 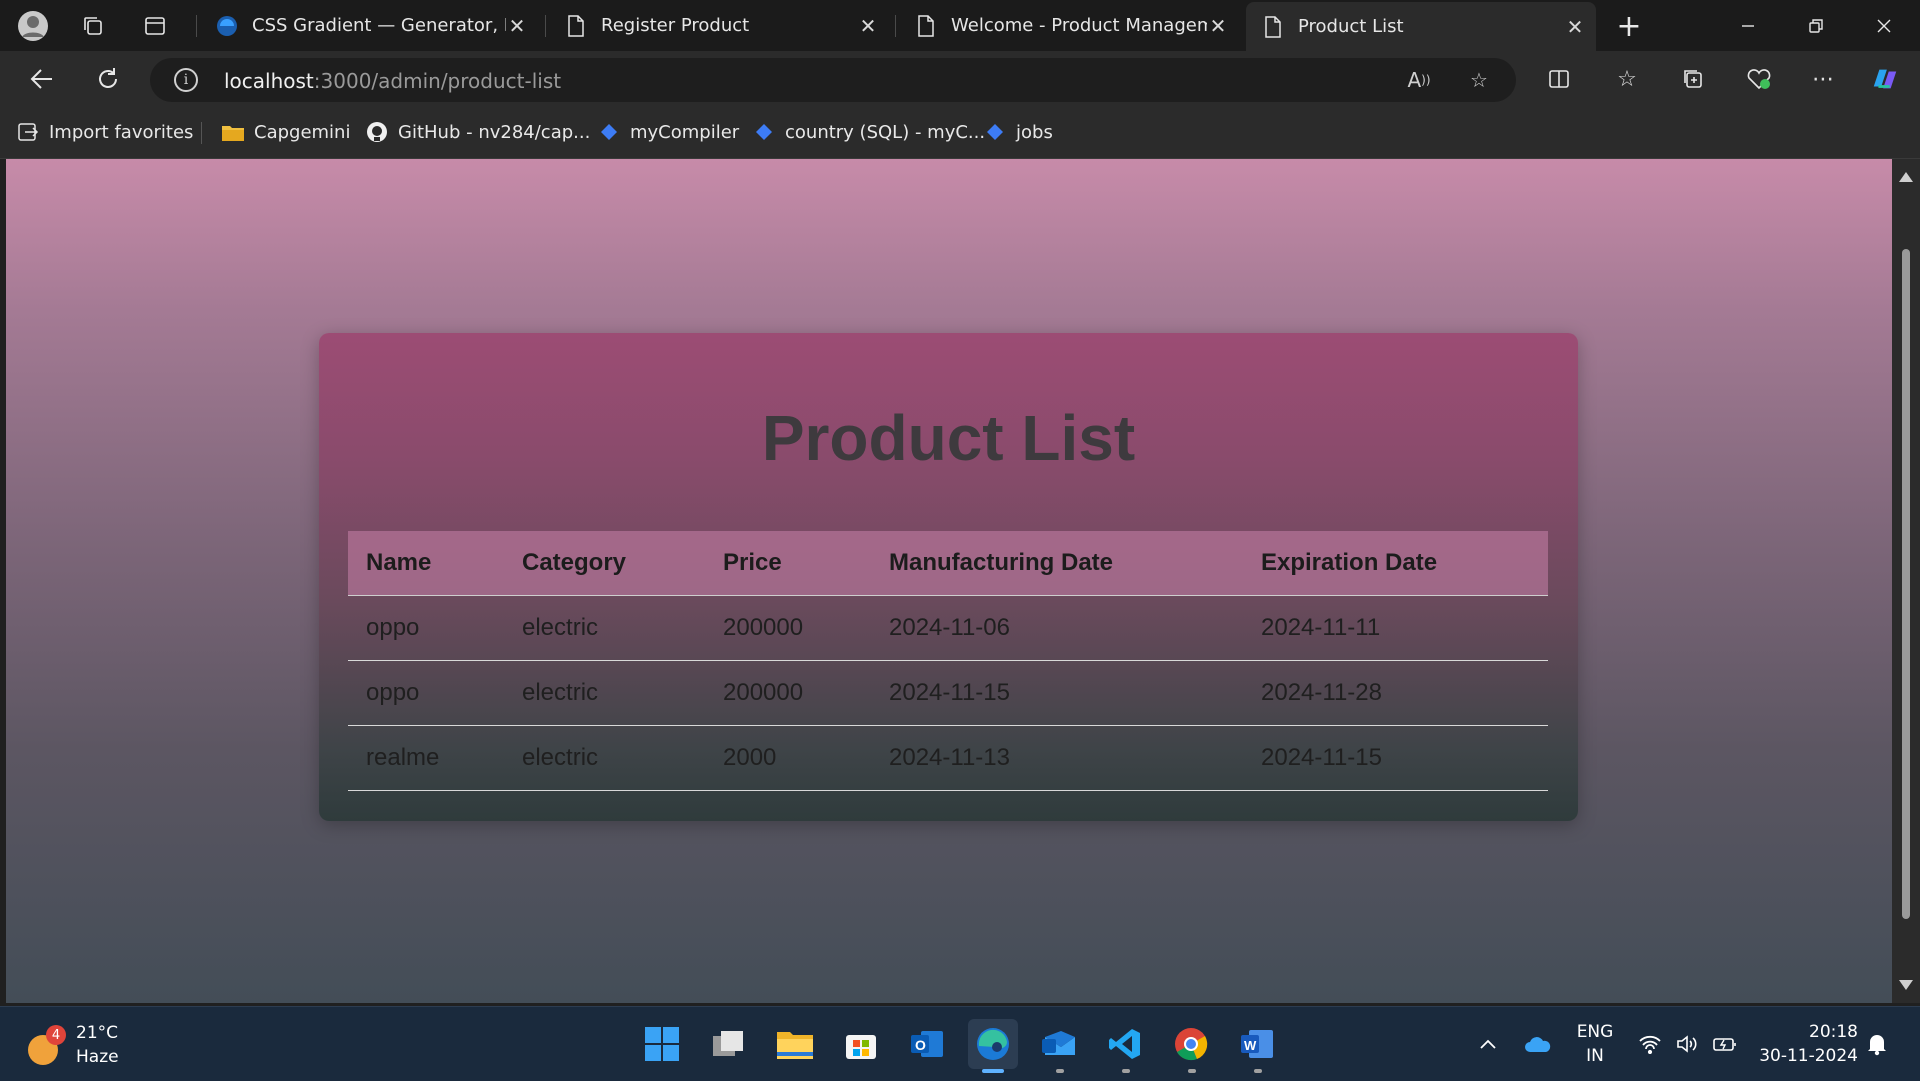 What do you see at coordinates (42, 79) in the screenshot?
I see `back-arrow-icon` at bounding box center [42, 79].